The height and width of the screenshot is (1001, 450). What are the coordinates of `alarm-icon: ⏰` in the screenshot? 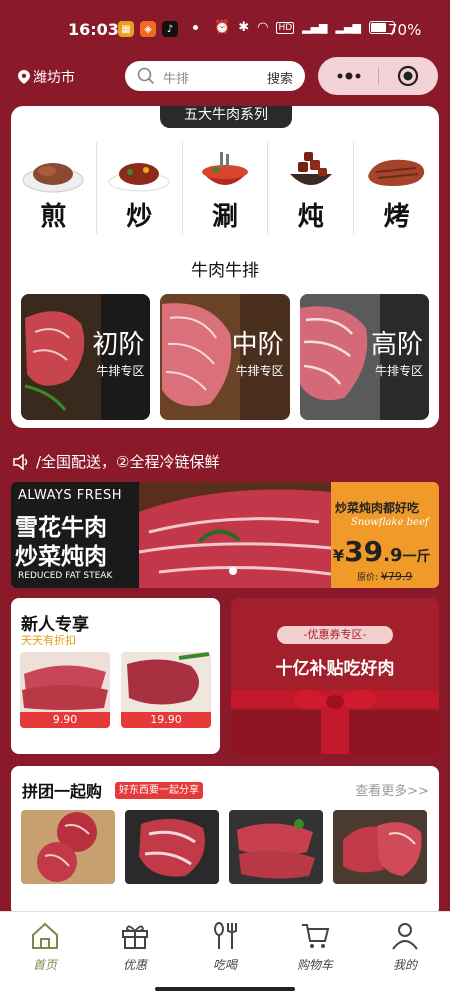 It's located at (222, 27).